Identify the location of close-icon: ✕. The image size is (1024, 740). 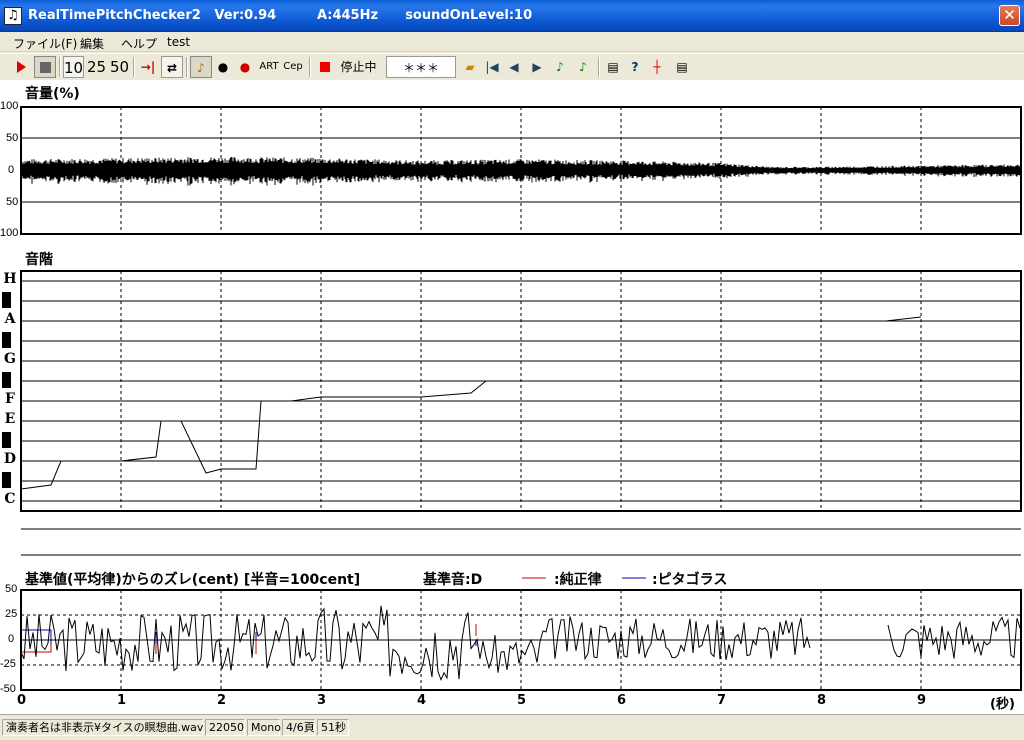
(1009, 15).